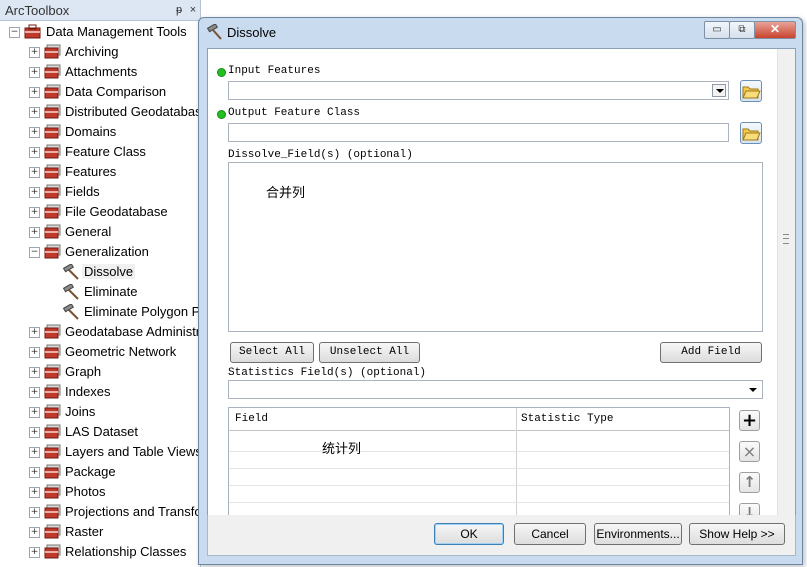  I want to click on tree-toolset-features: + Features, so click(100, 172).